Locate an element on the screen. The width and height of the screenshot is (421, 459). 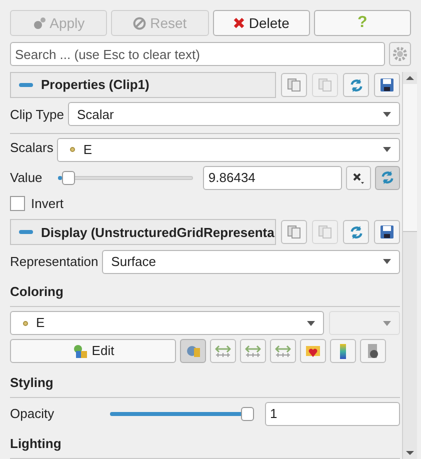
group-heading: Styling is located at coordinates (32, 382).